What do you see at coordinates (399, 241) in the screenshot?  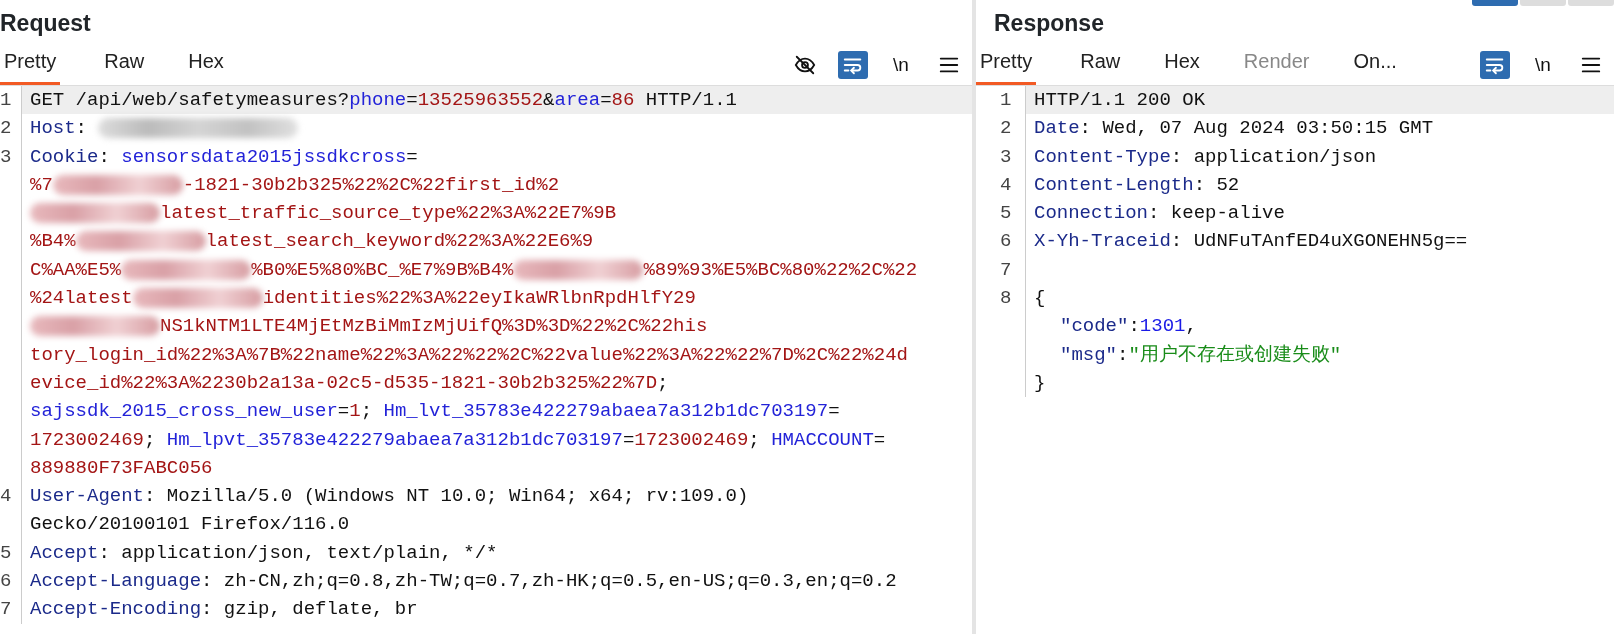 I see `param-value: latest_search_keyword%22%3A%22E6%9` at bounding box center [399, 241].